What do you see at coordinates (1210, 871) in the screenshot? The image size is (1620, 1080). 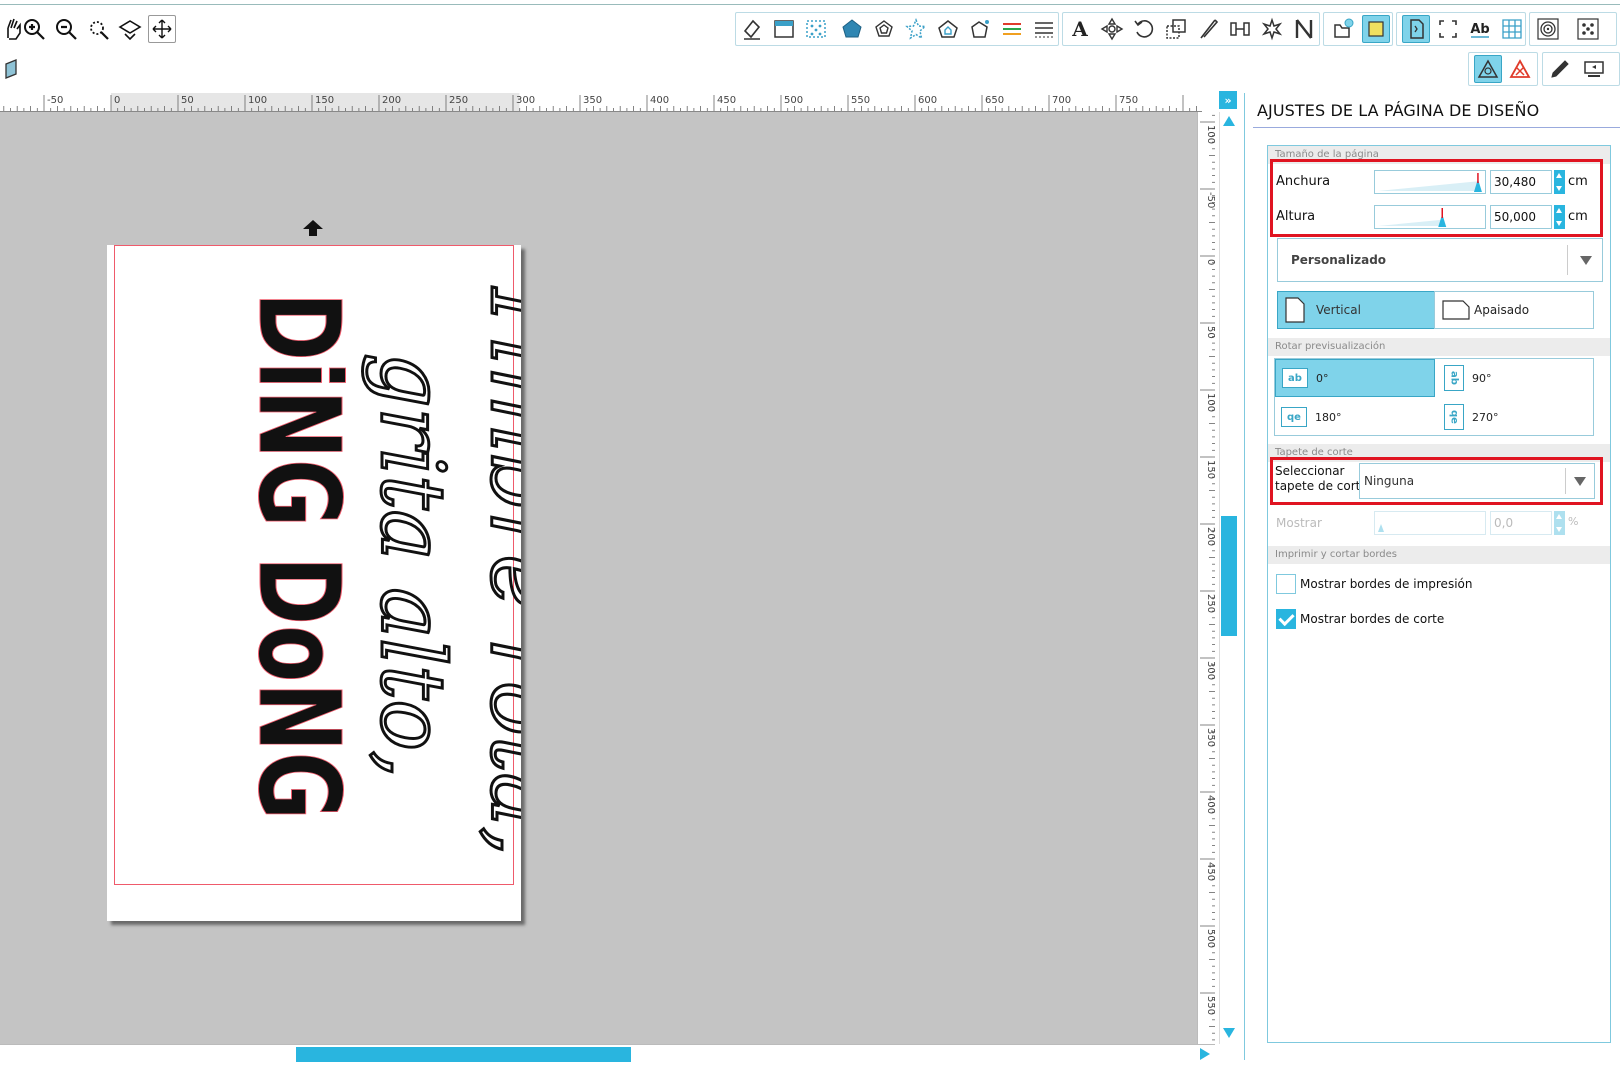 I see `ruler-label: 450` at bounding box center [1210, 871].